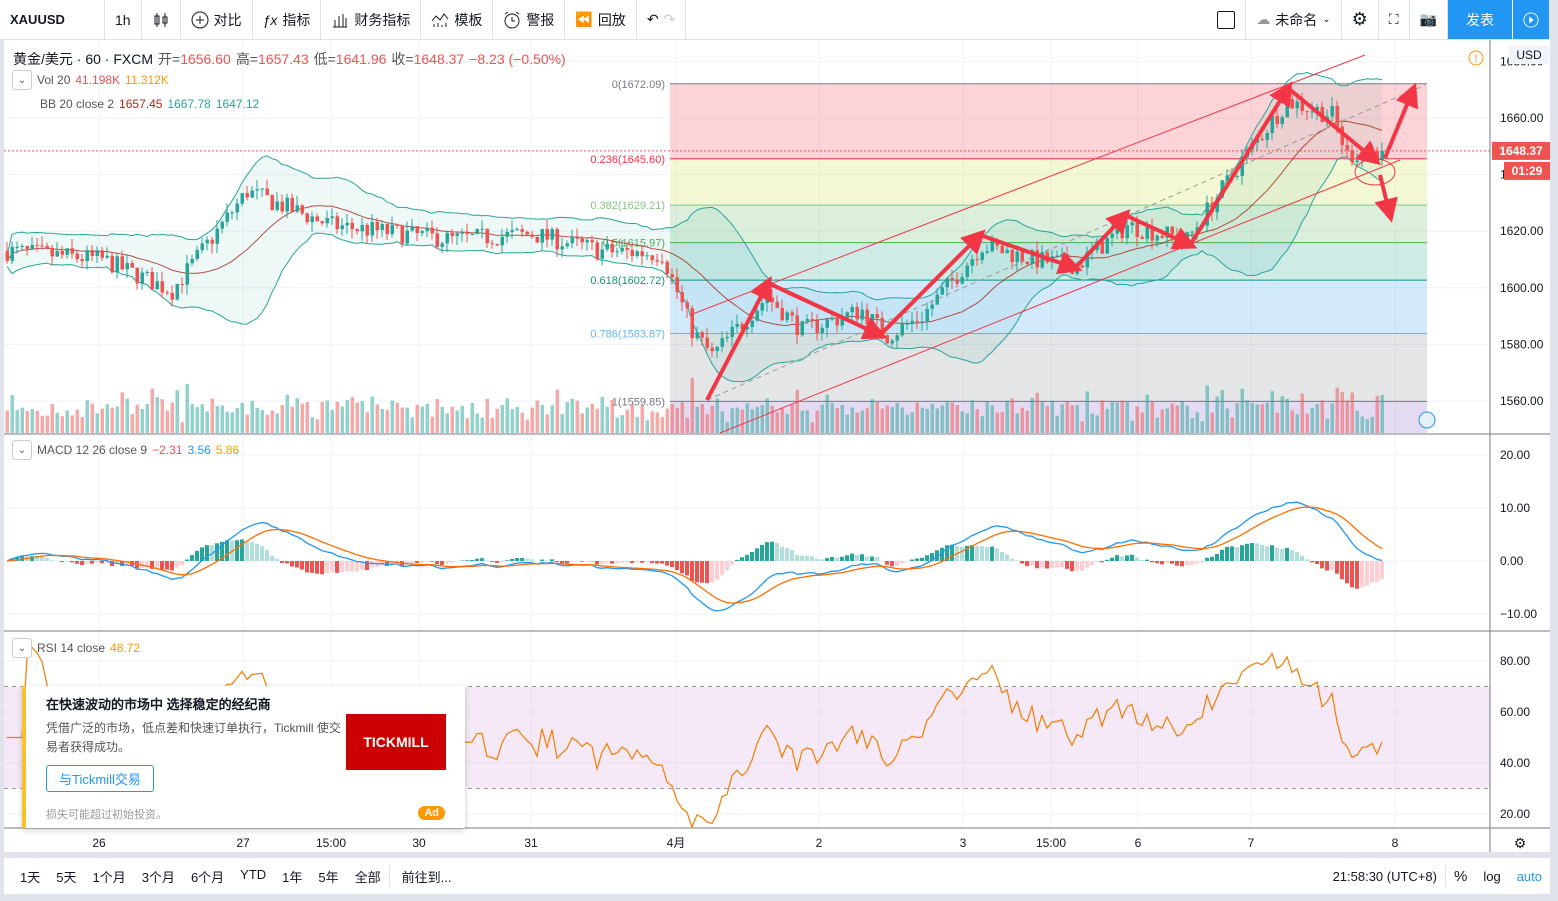 This screenshot has height=901, width=1558. What do you see at coordinates (123, 19) in the screenshot?
I see `interval-button: 1h` at bounding box center [123, 19].